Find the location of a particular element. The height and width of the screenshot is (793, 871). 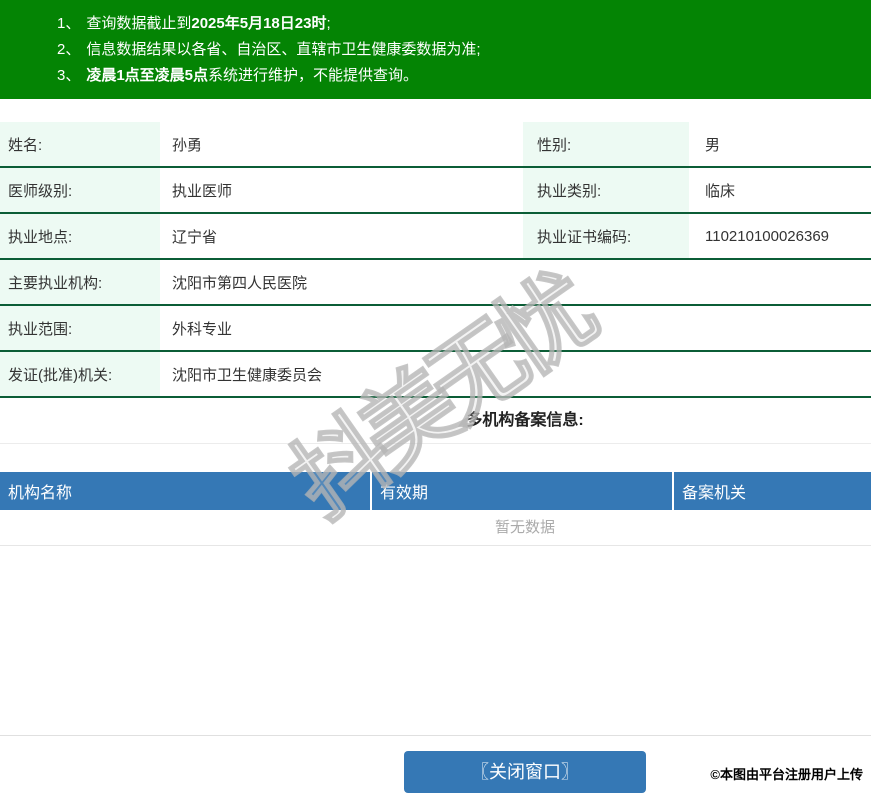

issuing-authority-label: 发证(批准)机关: is located at coordinates (80, 374).